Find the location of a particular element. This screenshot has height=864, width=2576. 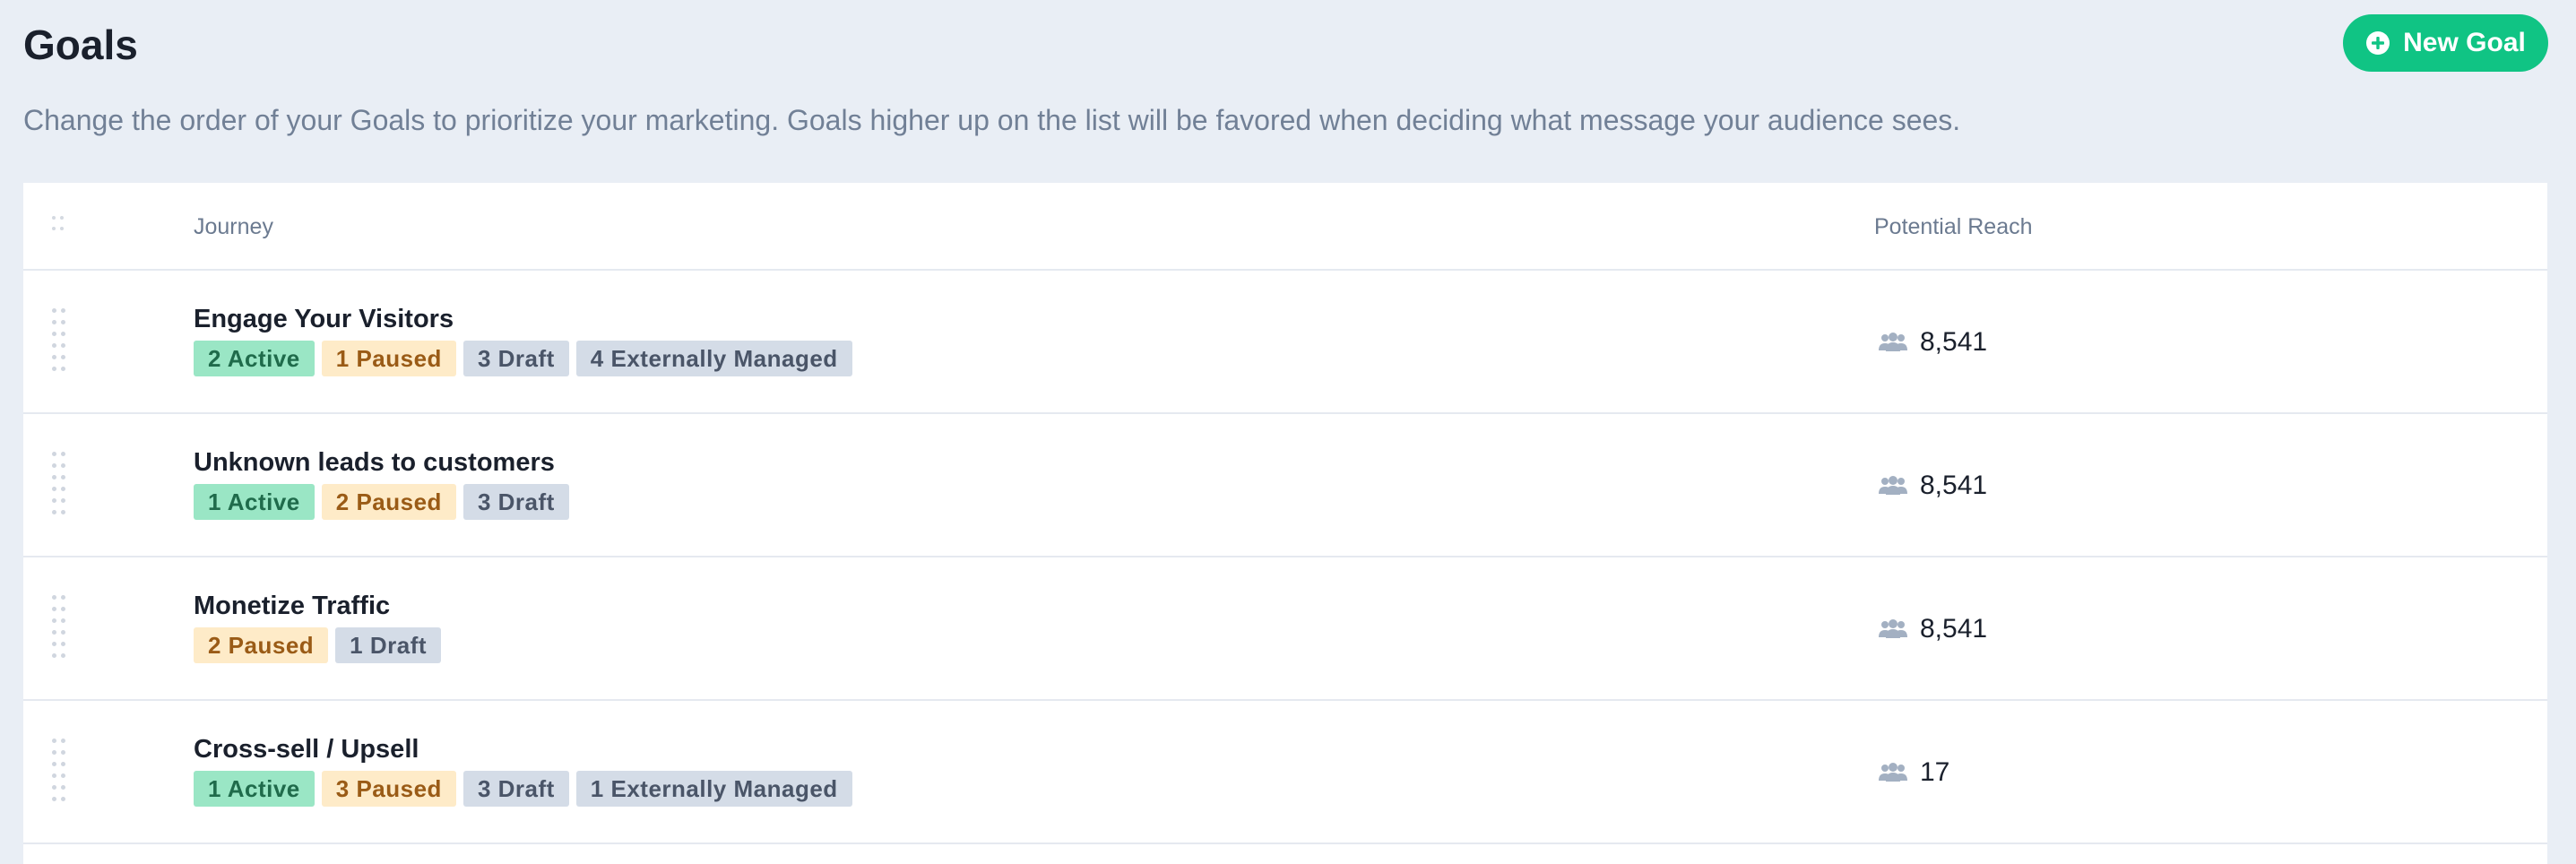

status-badges: 1 Active 2 Paused 3 Draft is located at coordinates (381, 502).